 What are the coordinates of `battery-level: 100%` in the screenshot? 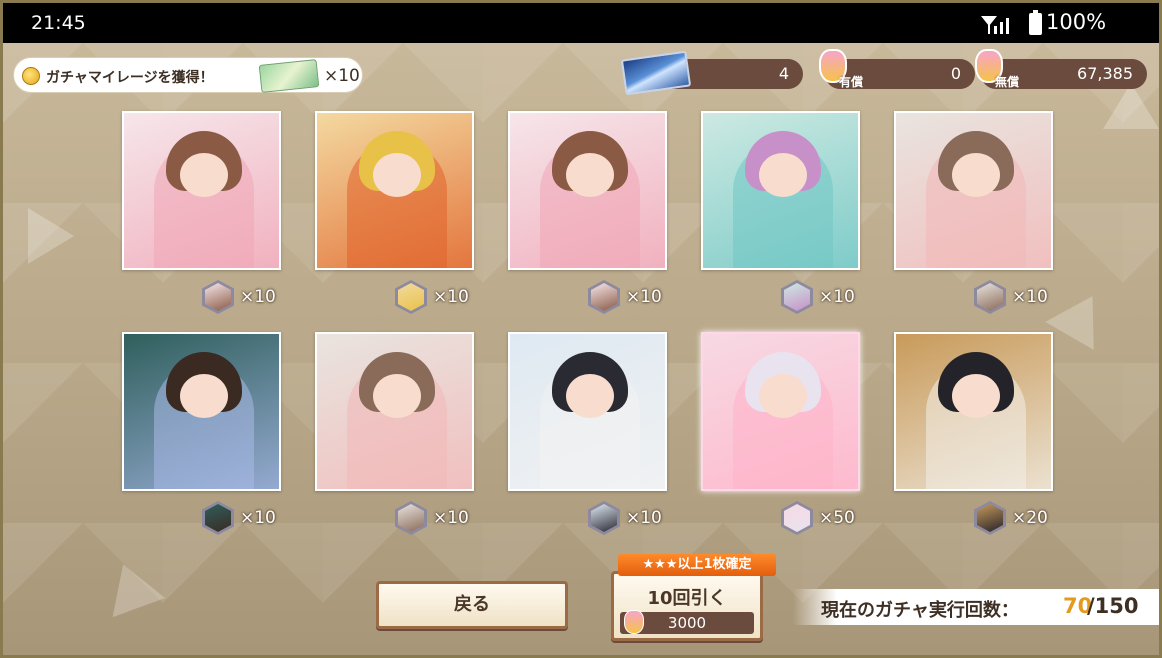 It's located at (1076, 22).